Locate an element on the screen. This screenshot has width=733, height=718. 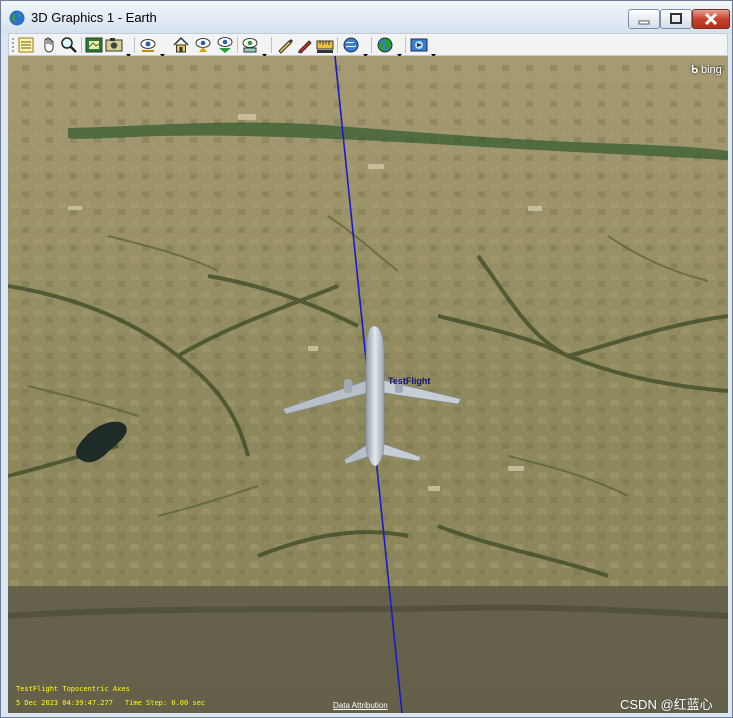
zoom-icon is located at coordinates (69, 45).